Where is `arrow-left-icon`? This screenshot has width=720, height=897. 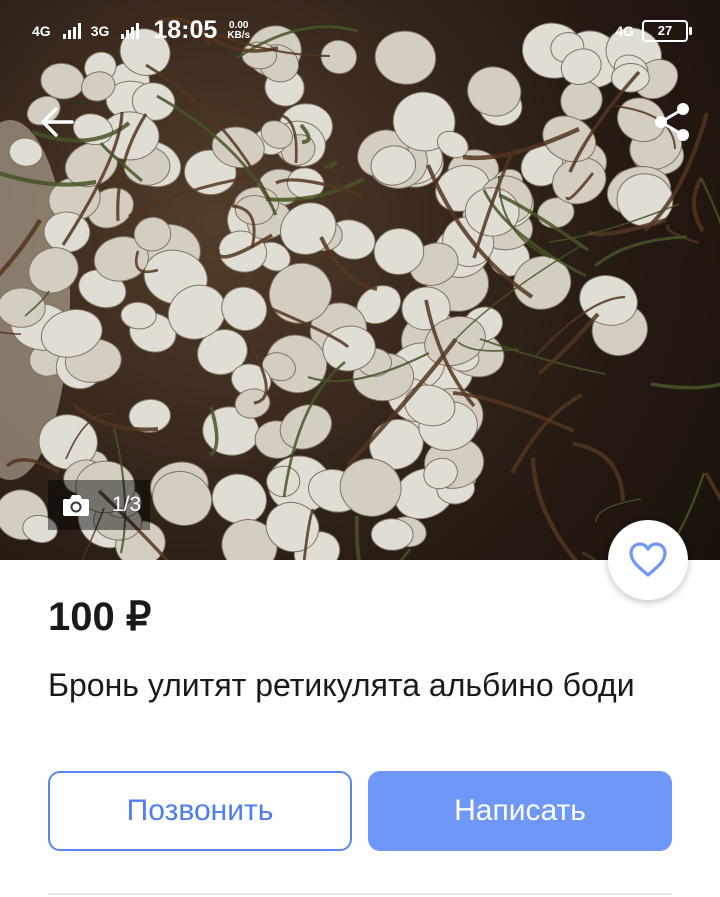
arrow-left-icon is located at coordinates (57, 122).